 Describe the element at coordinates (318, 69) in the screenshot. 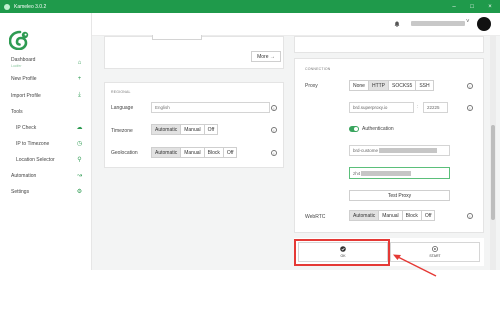

I see `section-title: CONNECTION` at that location.